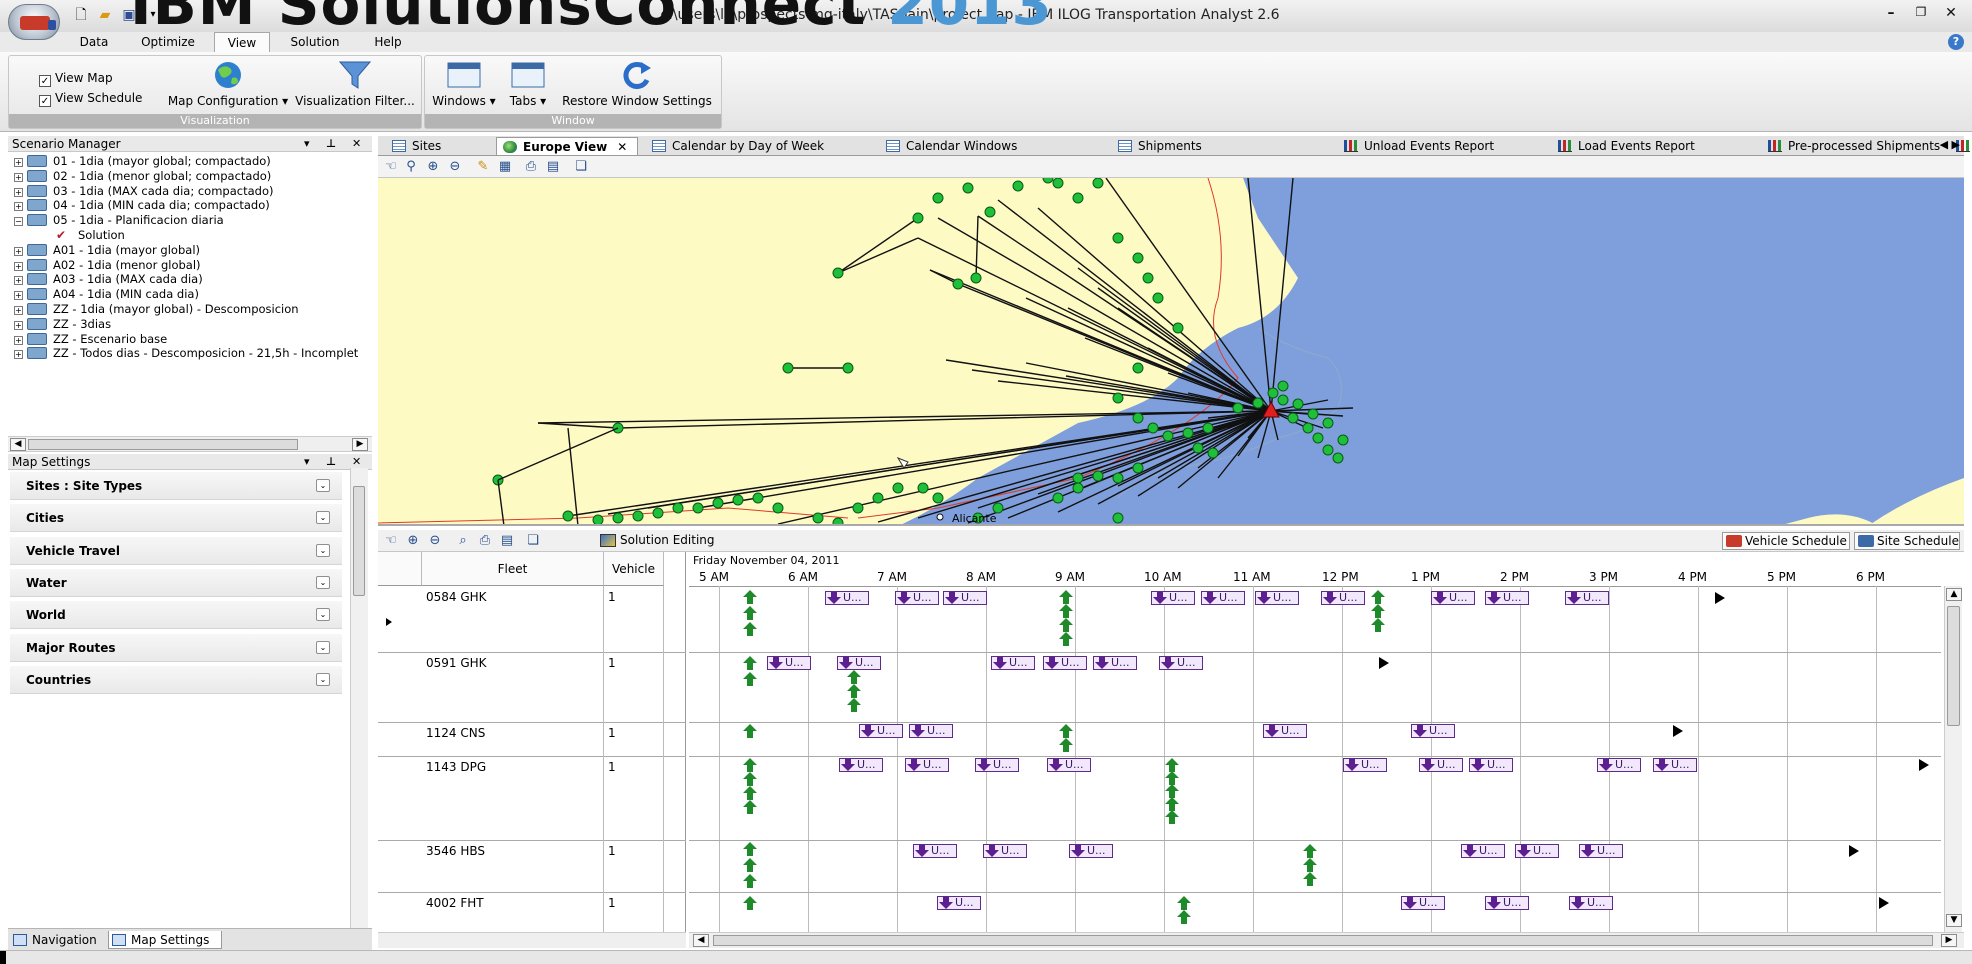 The height and width of the screenshot is (964, 1972). I want to click on fleet-cell: 1124 CNS, so click(513, 739).